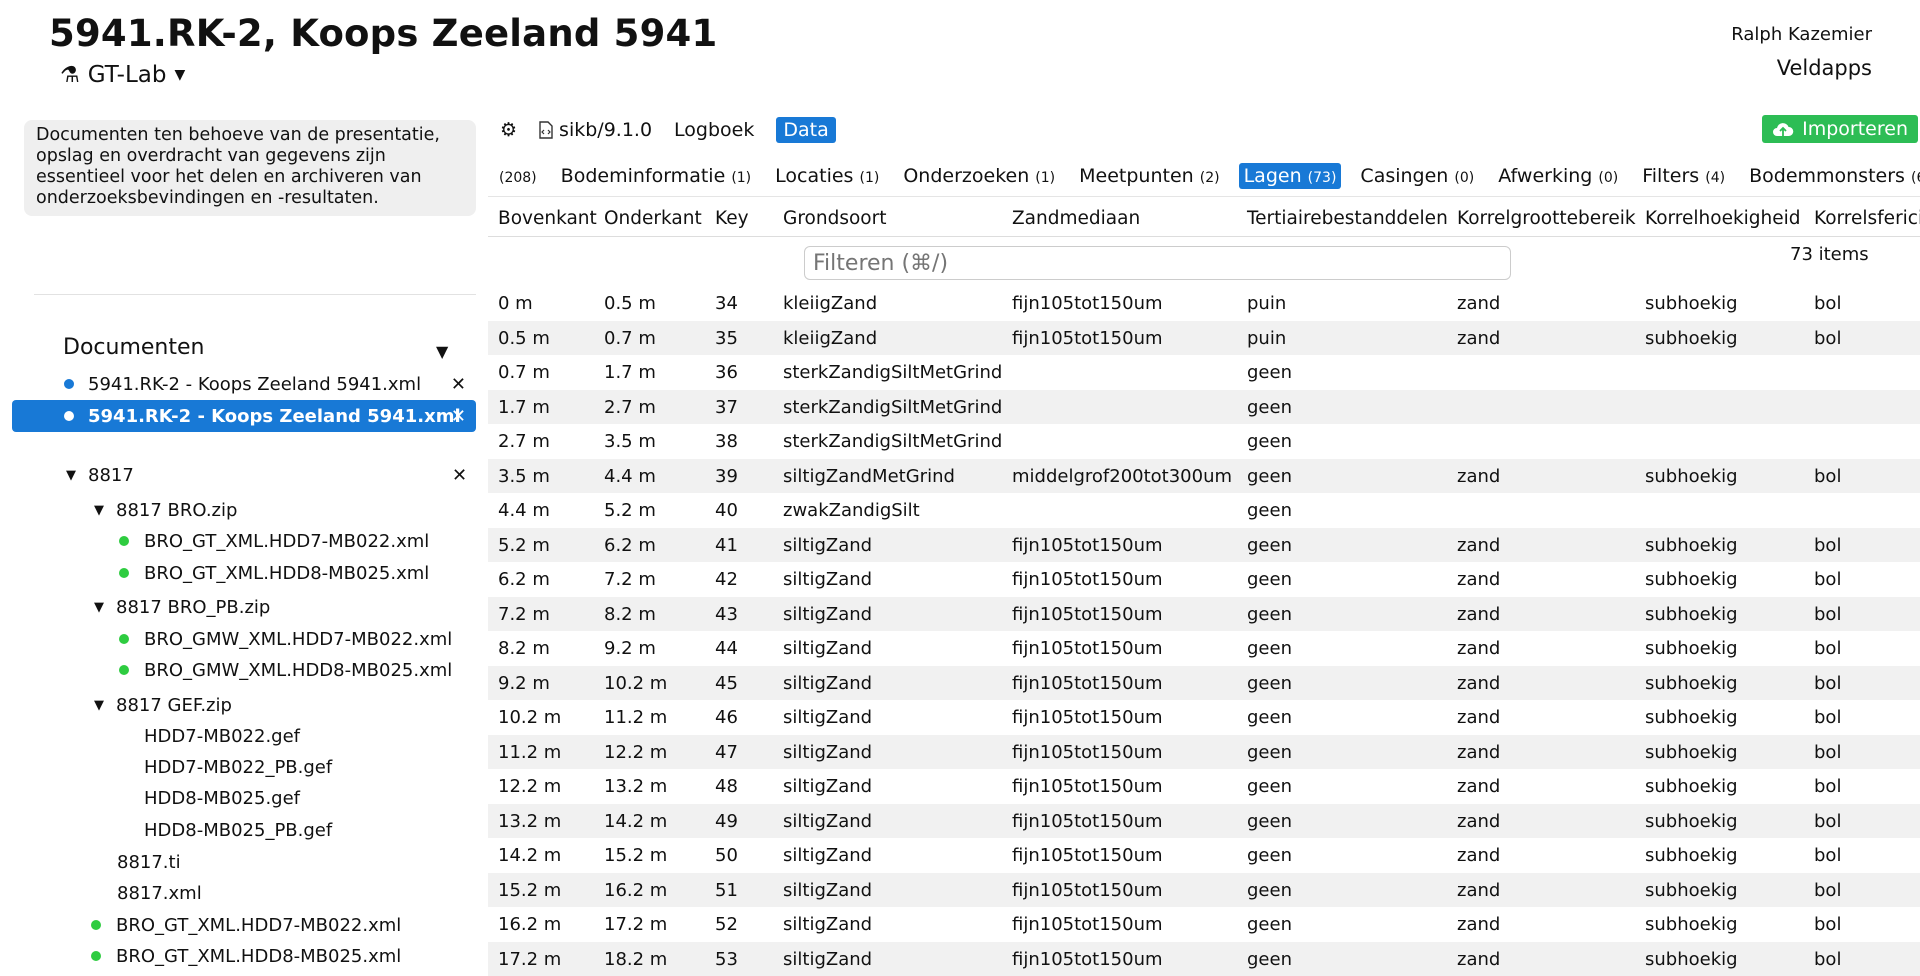 This screenshot has height=976, width=1920. I want to click on tree-label: 8817 BRO.zip, so click(176, 510).